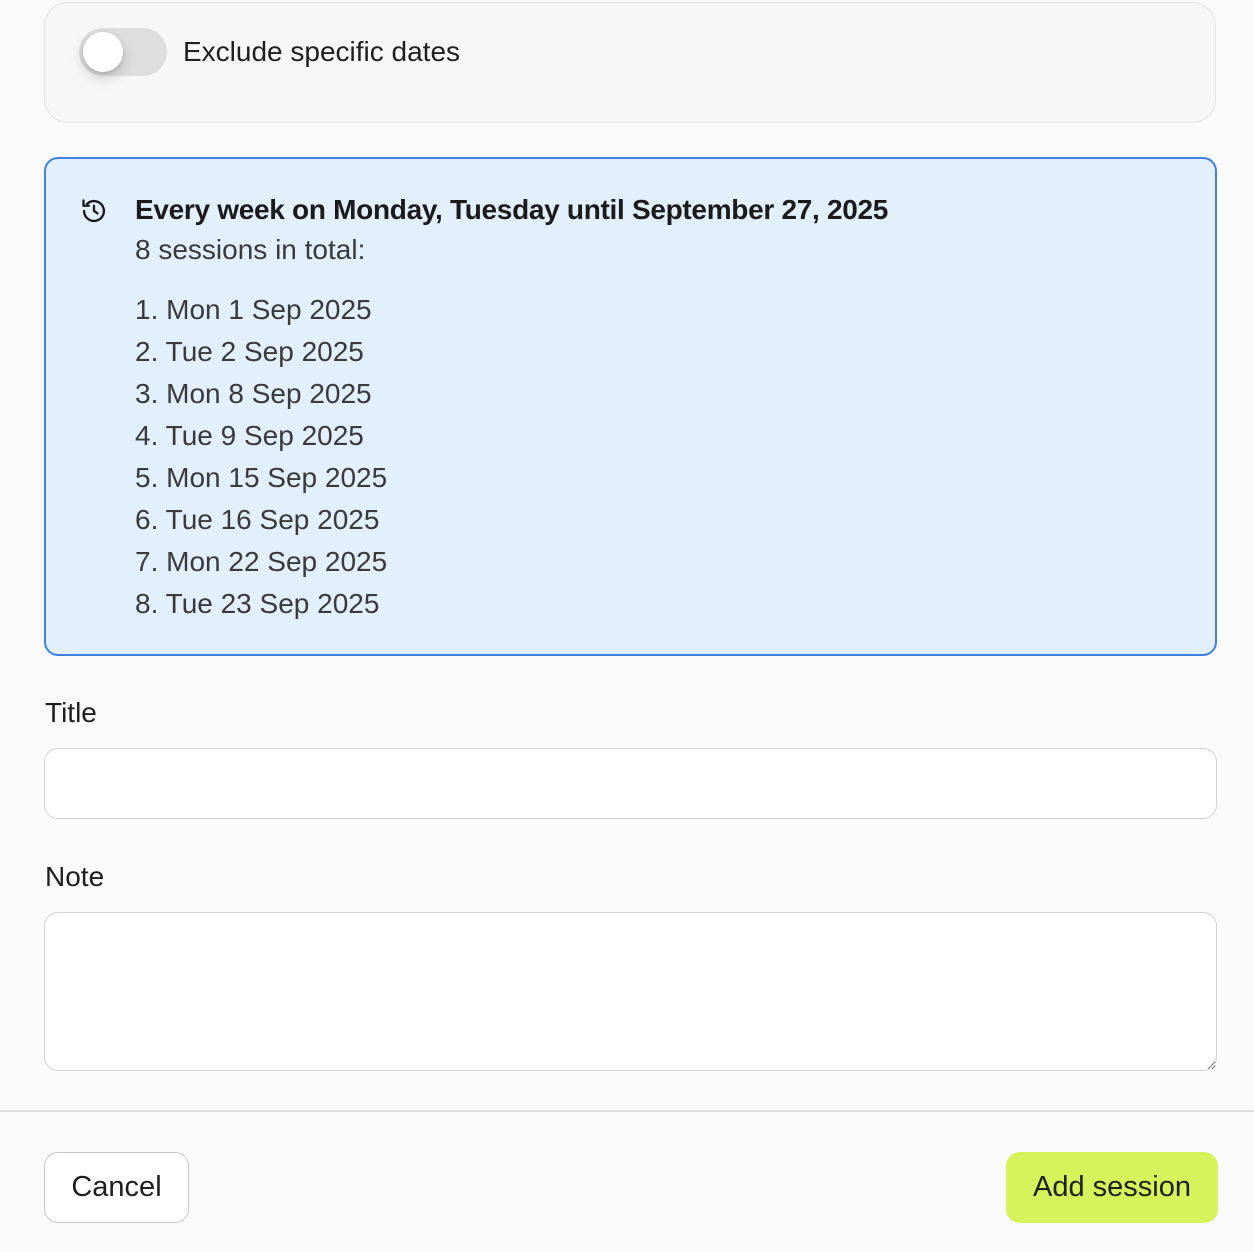  What do you see at coordinates (627, 1111) in the screenshot?
I see `footer-divider` at bounding box center [627, 1111].